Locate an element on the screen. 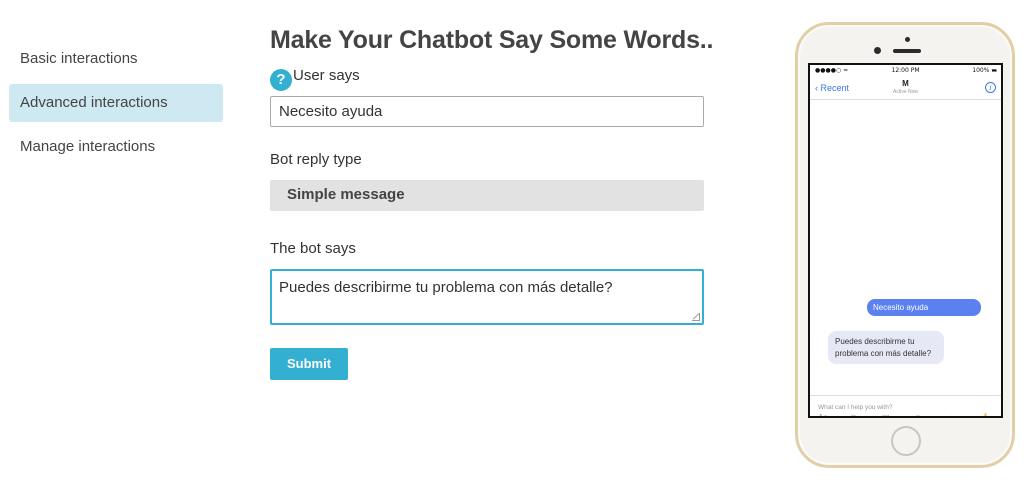  bot-says-label: The bot says is located at coordinates (313, 248).